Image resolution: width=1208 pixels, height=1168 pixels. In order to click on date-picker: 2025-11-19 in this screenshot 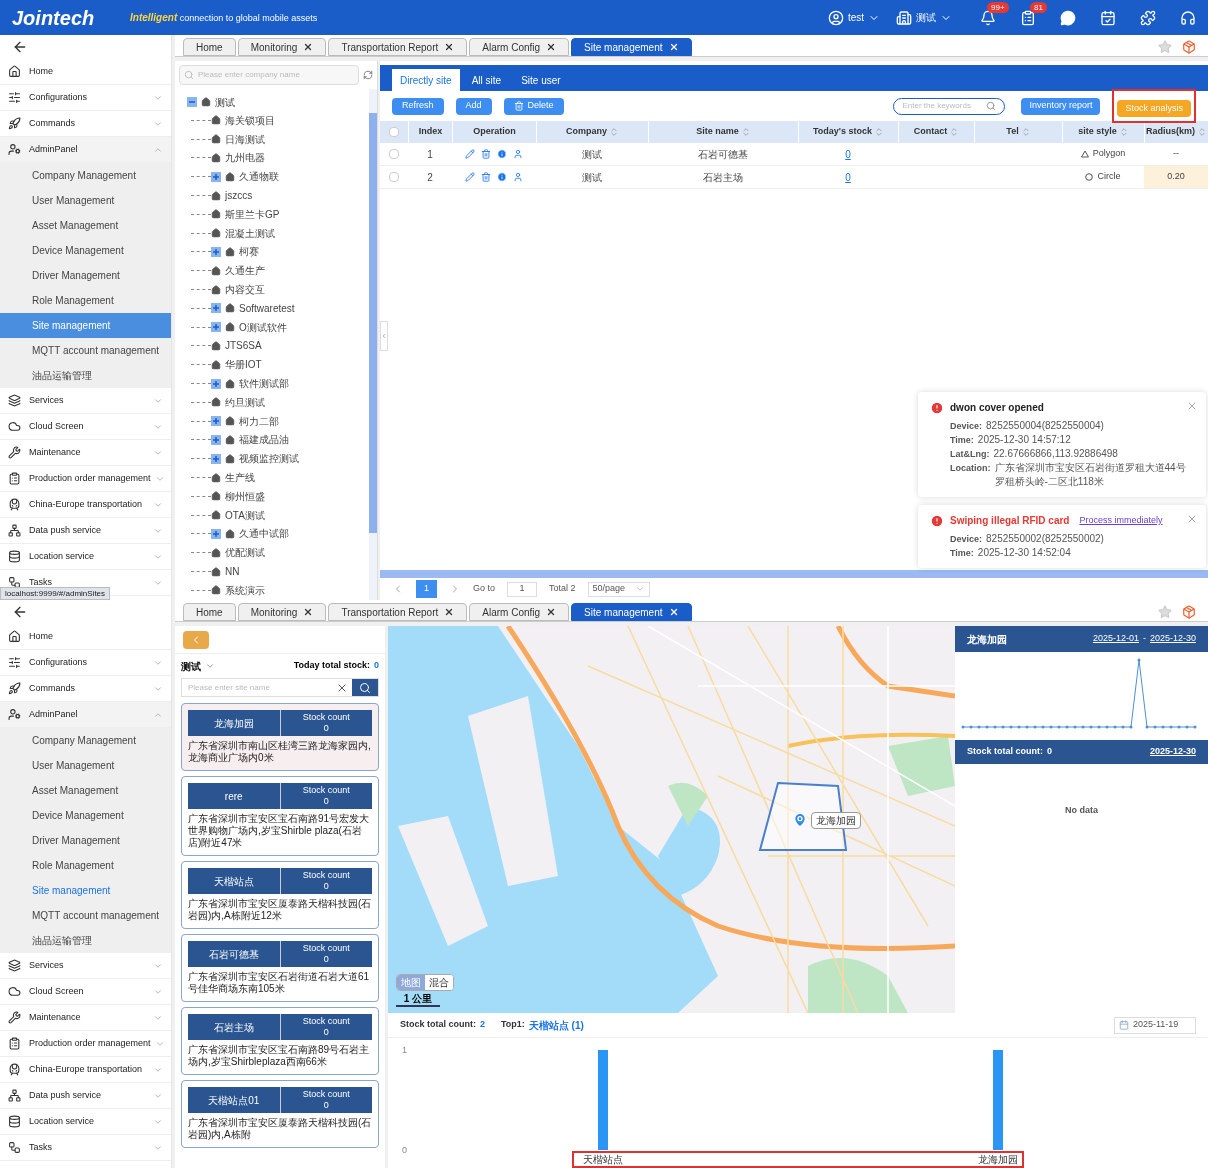, I will do `click(1155, 1025)`.